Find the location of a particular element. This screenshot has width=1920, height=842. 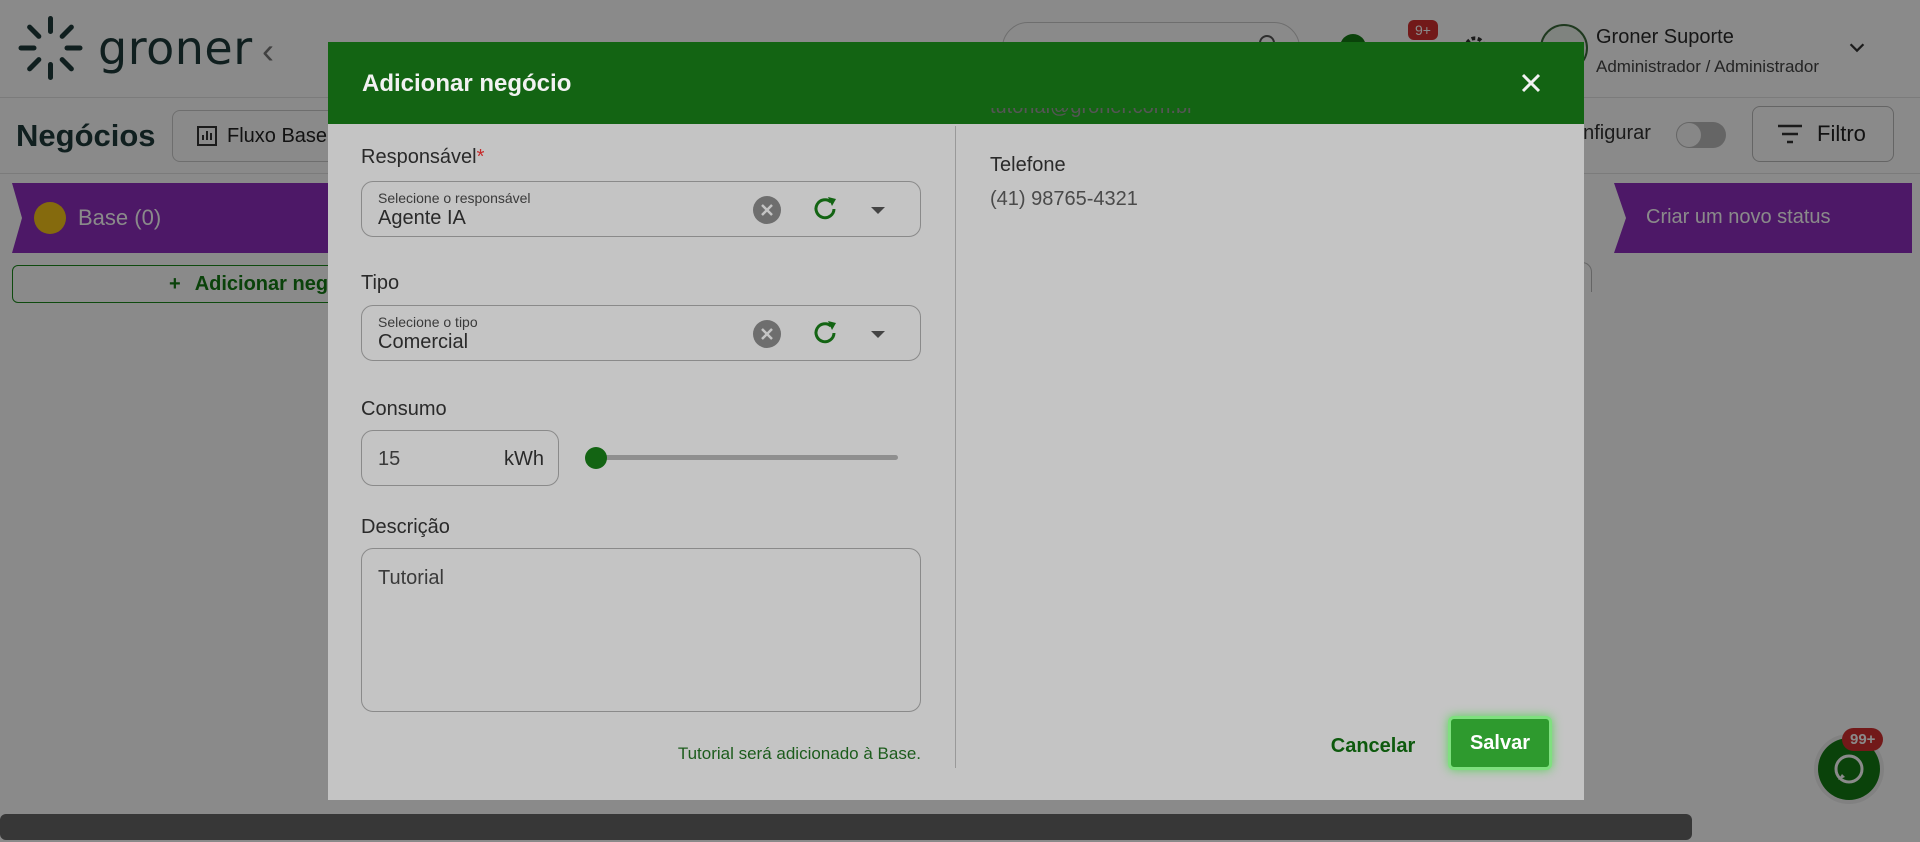

consumo-unit: kWh is located at coordinates (524, 459).